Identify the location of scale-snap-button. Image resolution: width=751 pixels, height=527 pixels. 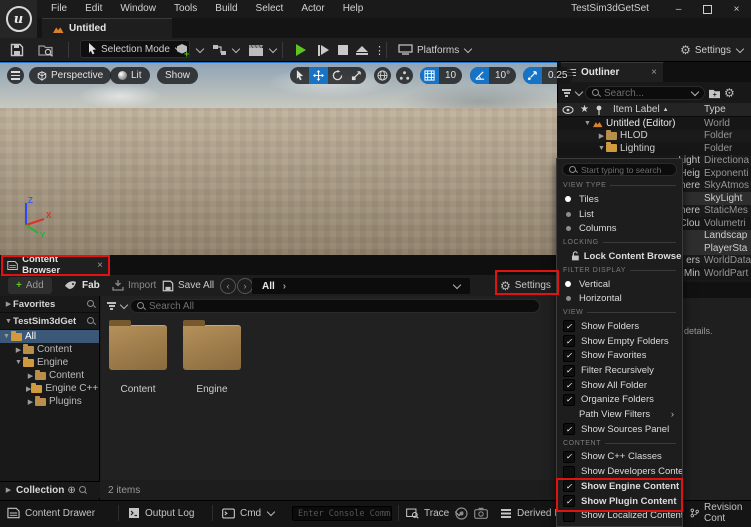
(532, 75).